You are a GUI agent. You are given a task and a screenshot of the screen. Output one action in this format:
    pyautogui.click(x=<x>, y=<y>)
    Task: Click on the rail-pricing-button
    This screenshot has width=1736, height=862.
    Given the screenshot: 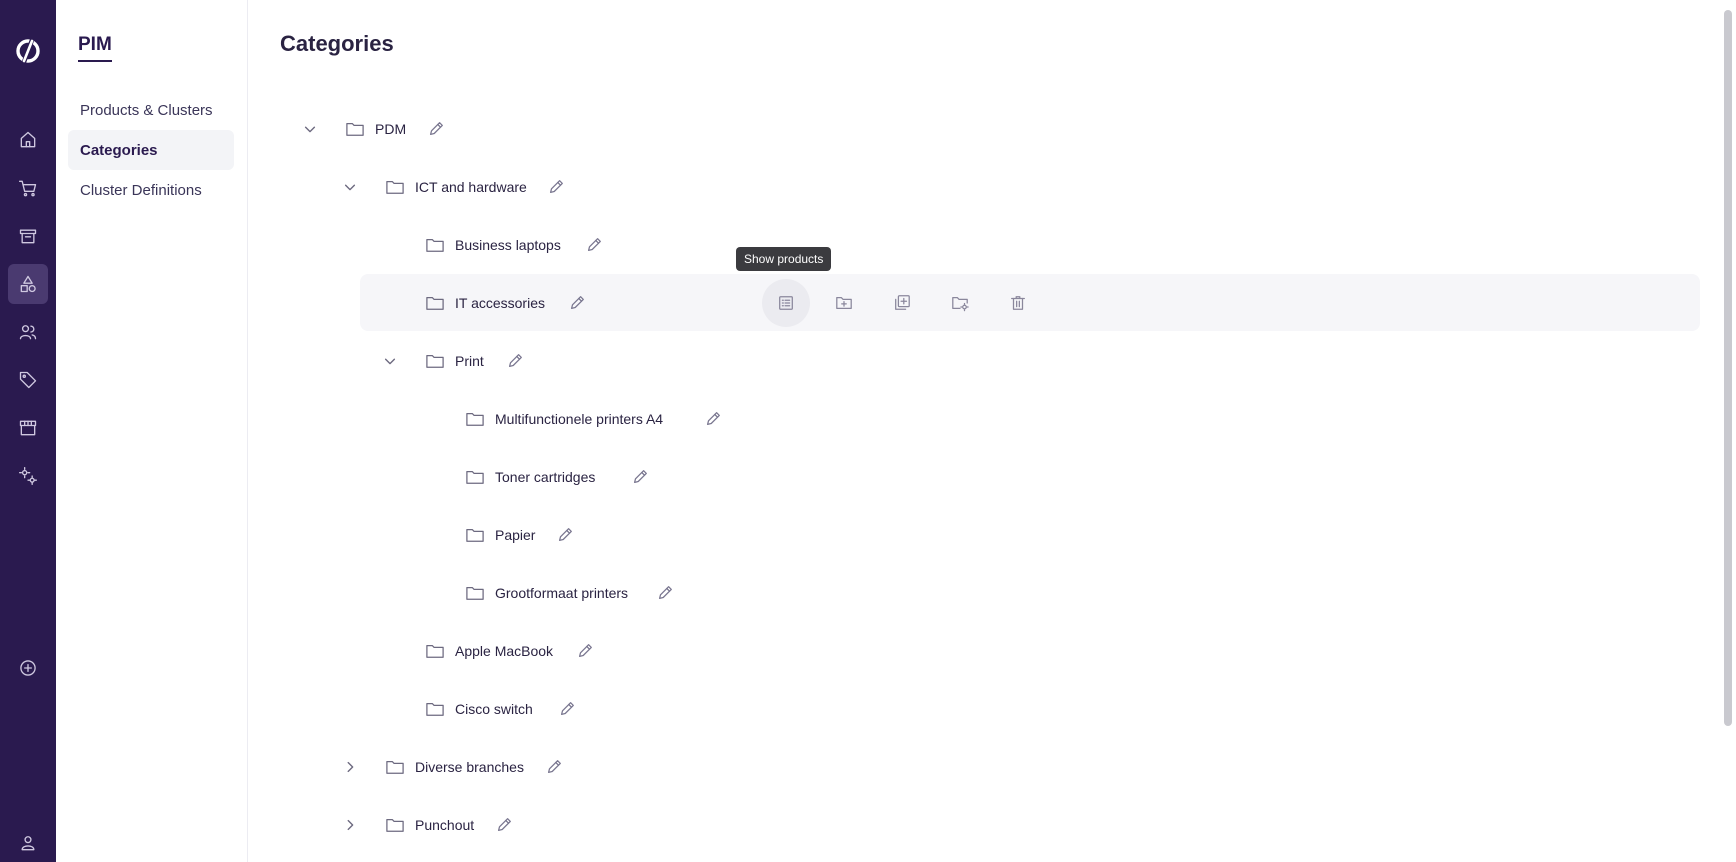 What is the action you would take?
    pyautogui.click(x=28, y=380)
    